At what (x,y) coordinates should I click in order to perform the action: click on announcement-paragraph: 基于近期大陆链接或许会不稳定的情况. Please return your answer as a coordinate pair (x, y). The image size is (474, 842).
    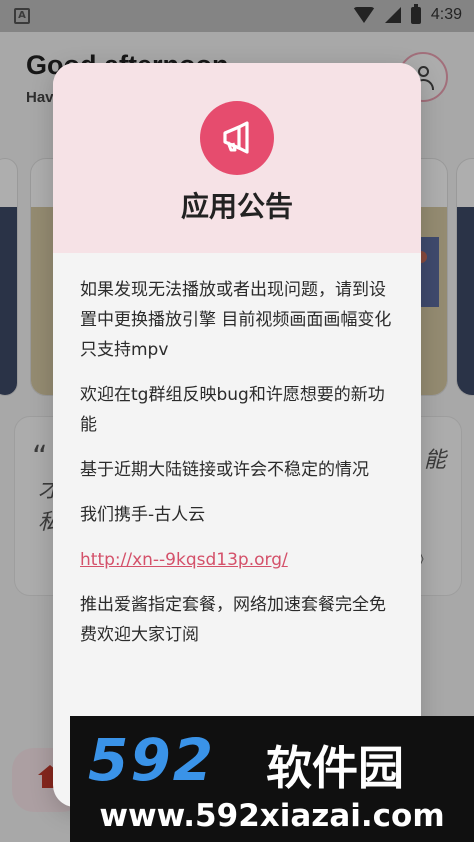
    Looking at the image, I should click on (224, 470).